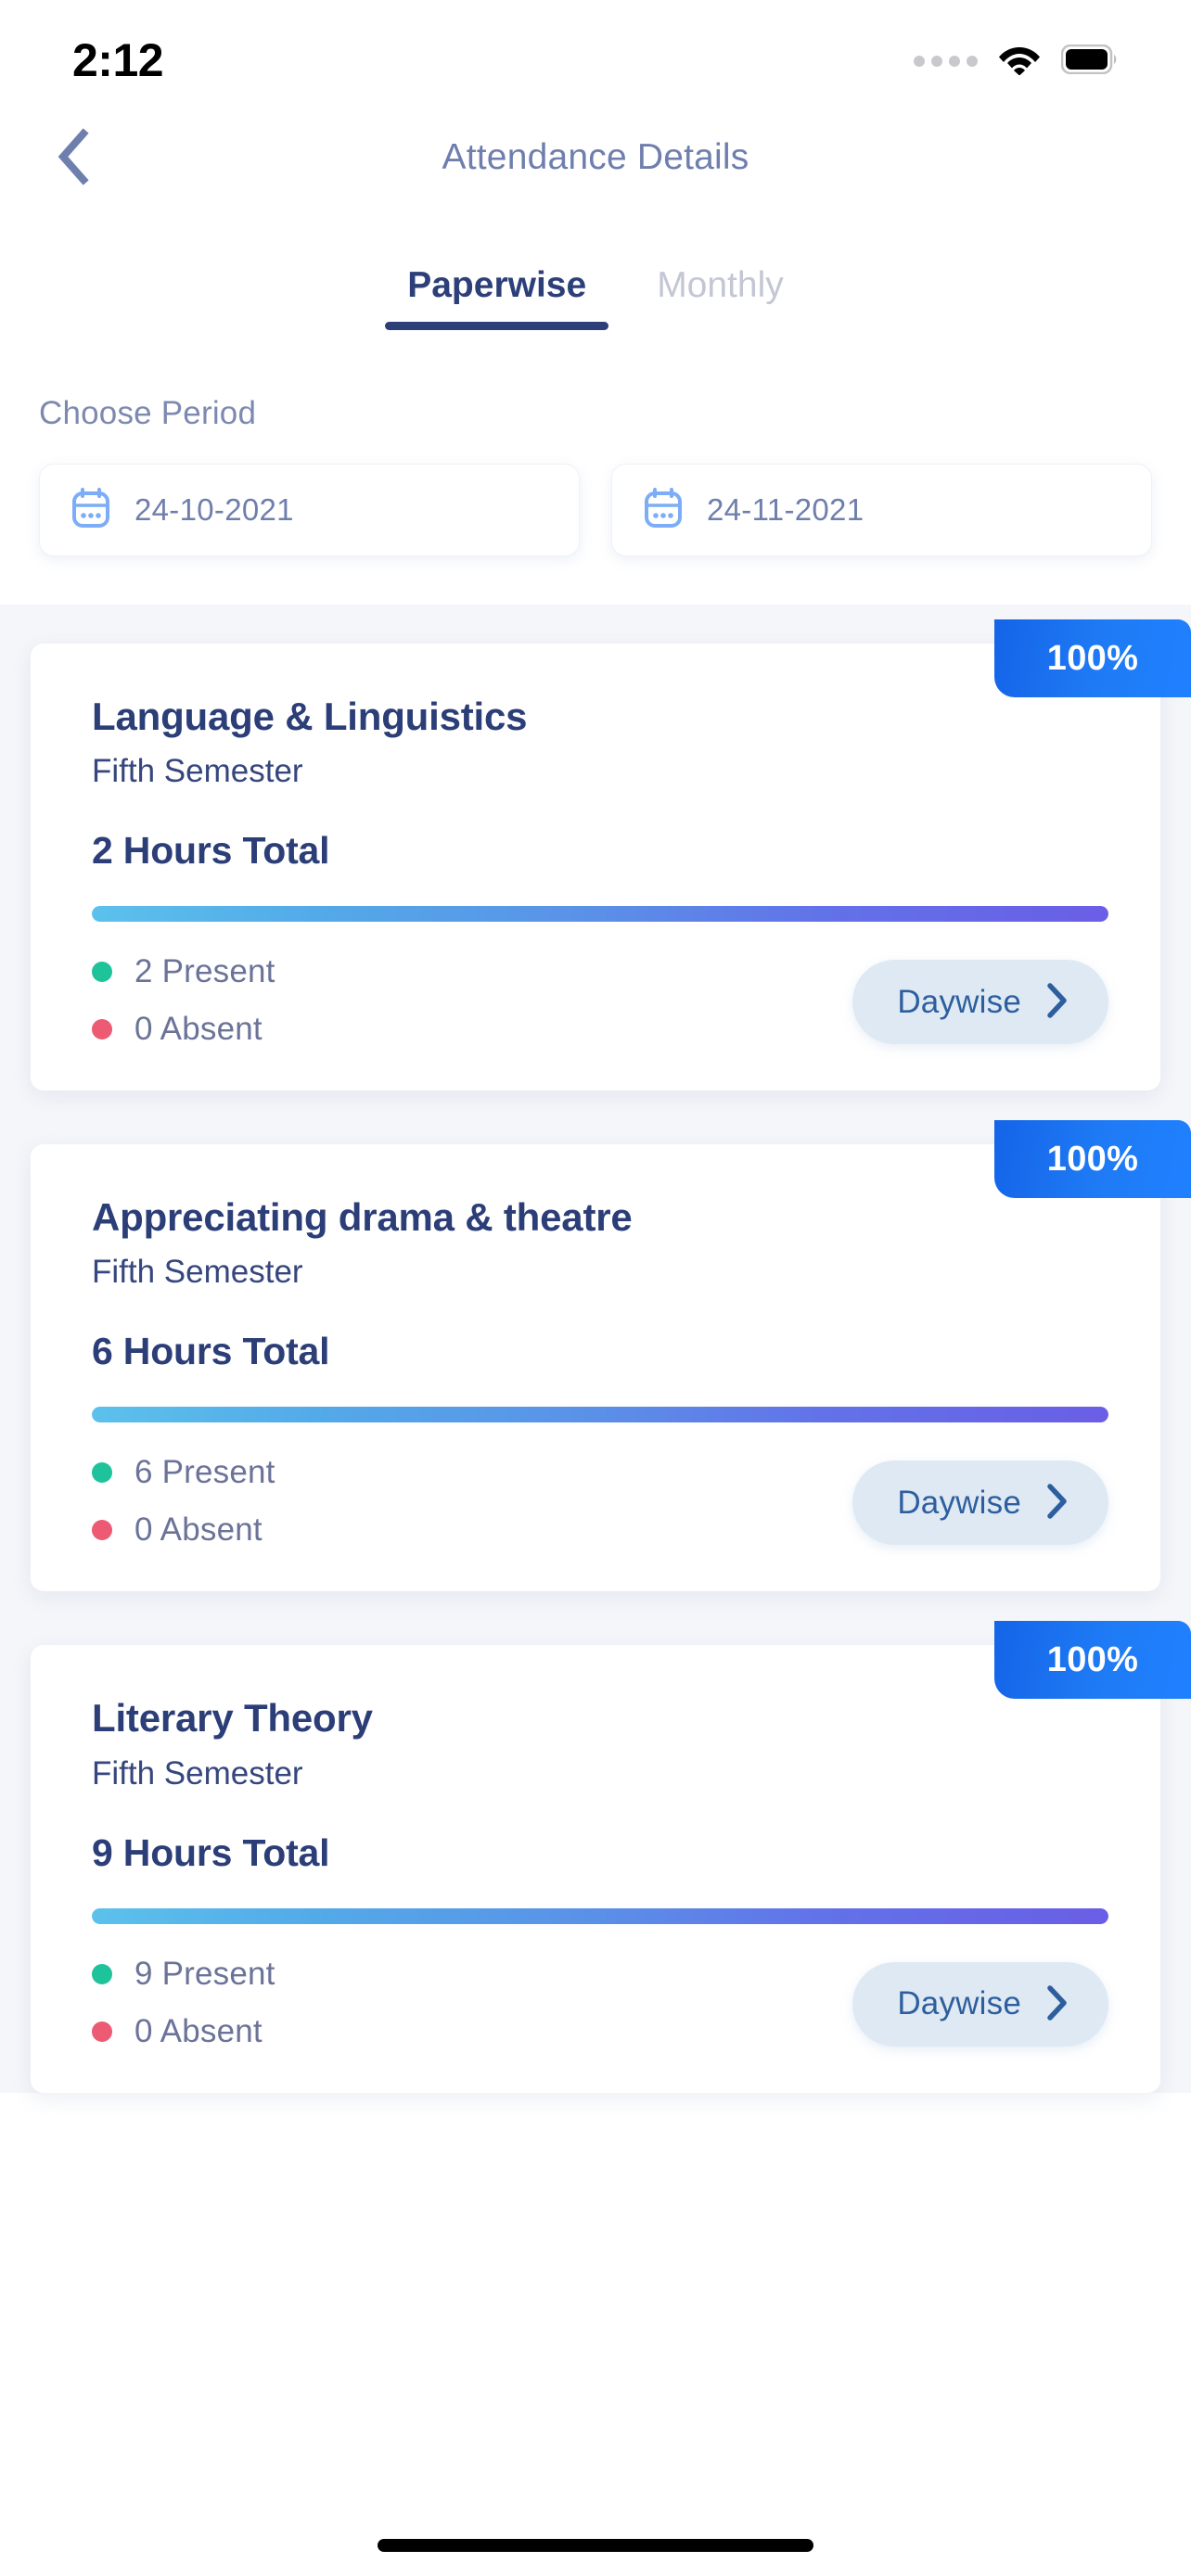 This screenshot has width=1191, height=2576. I want to click on status-bar: 2:12, so click(595, 54).